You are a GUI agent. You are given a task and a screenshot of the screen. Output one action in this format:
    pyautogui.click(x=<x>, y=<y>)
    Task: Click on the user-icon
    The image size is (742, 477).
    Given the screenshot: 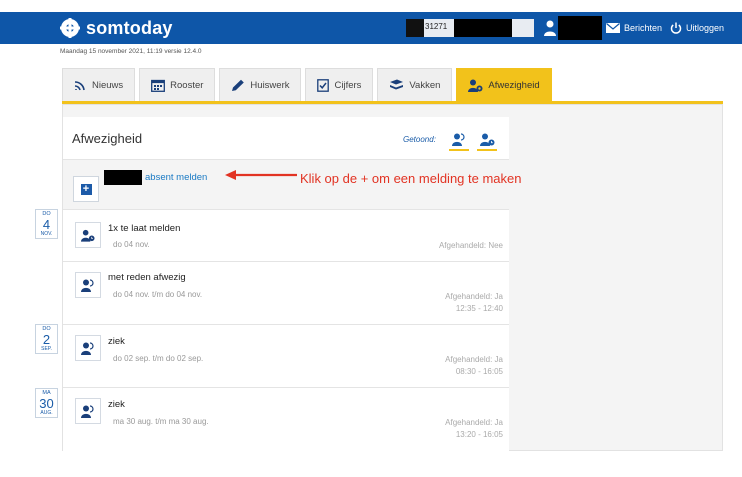 What is the action you would take?
    pyautogui.click(x=550, y=28)
    